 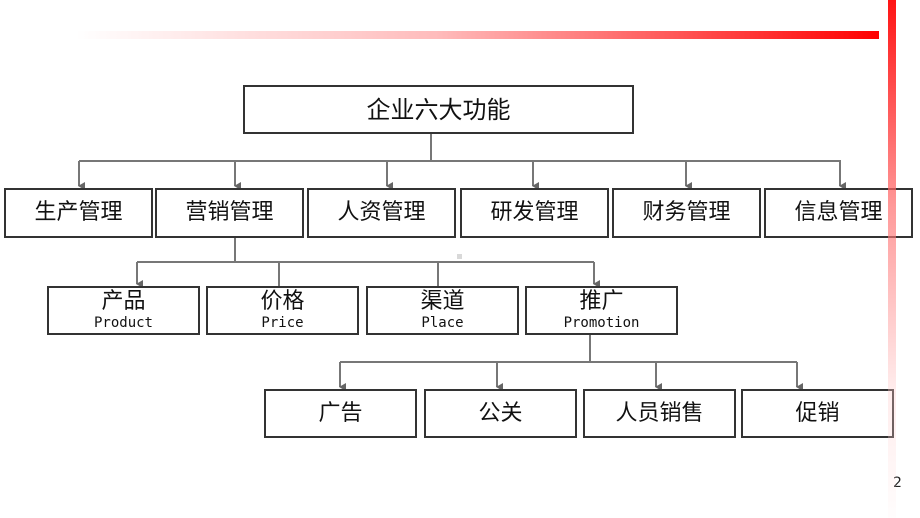 I want to click on node-public-relations: 公关, so click(x=500, y=413).